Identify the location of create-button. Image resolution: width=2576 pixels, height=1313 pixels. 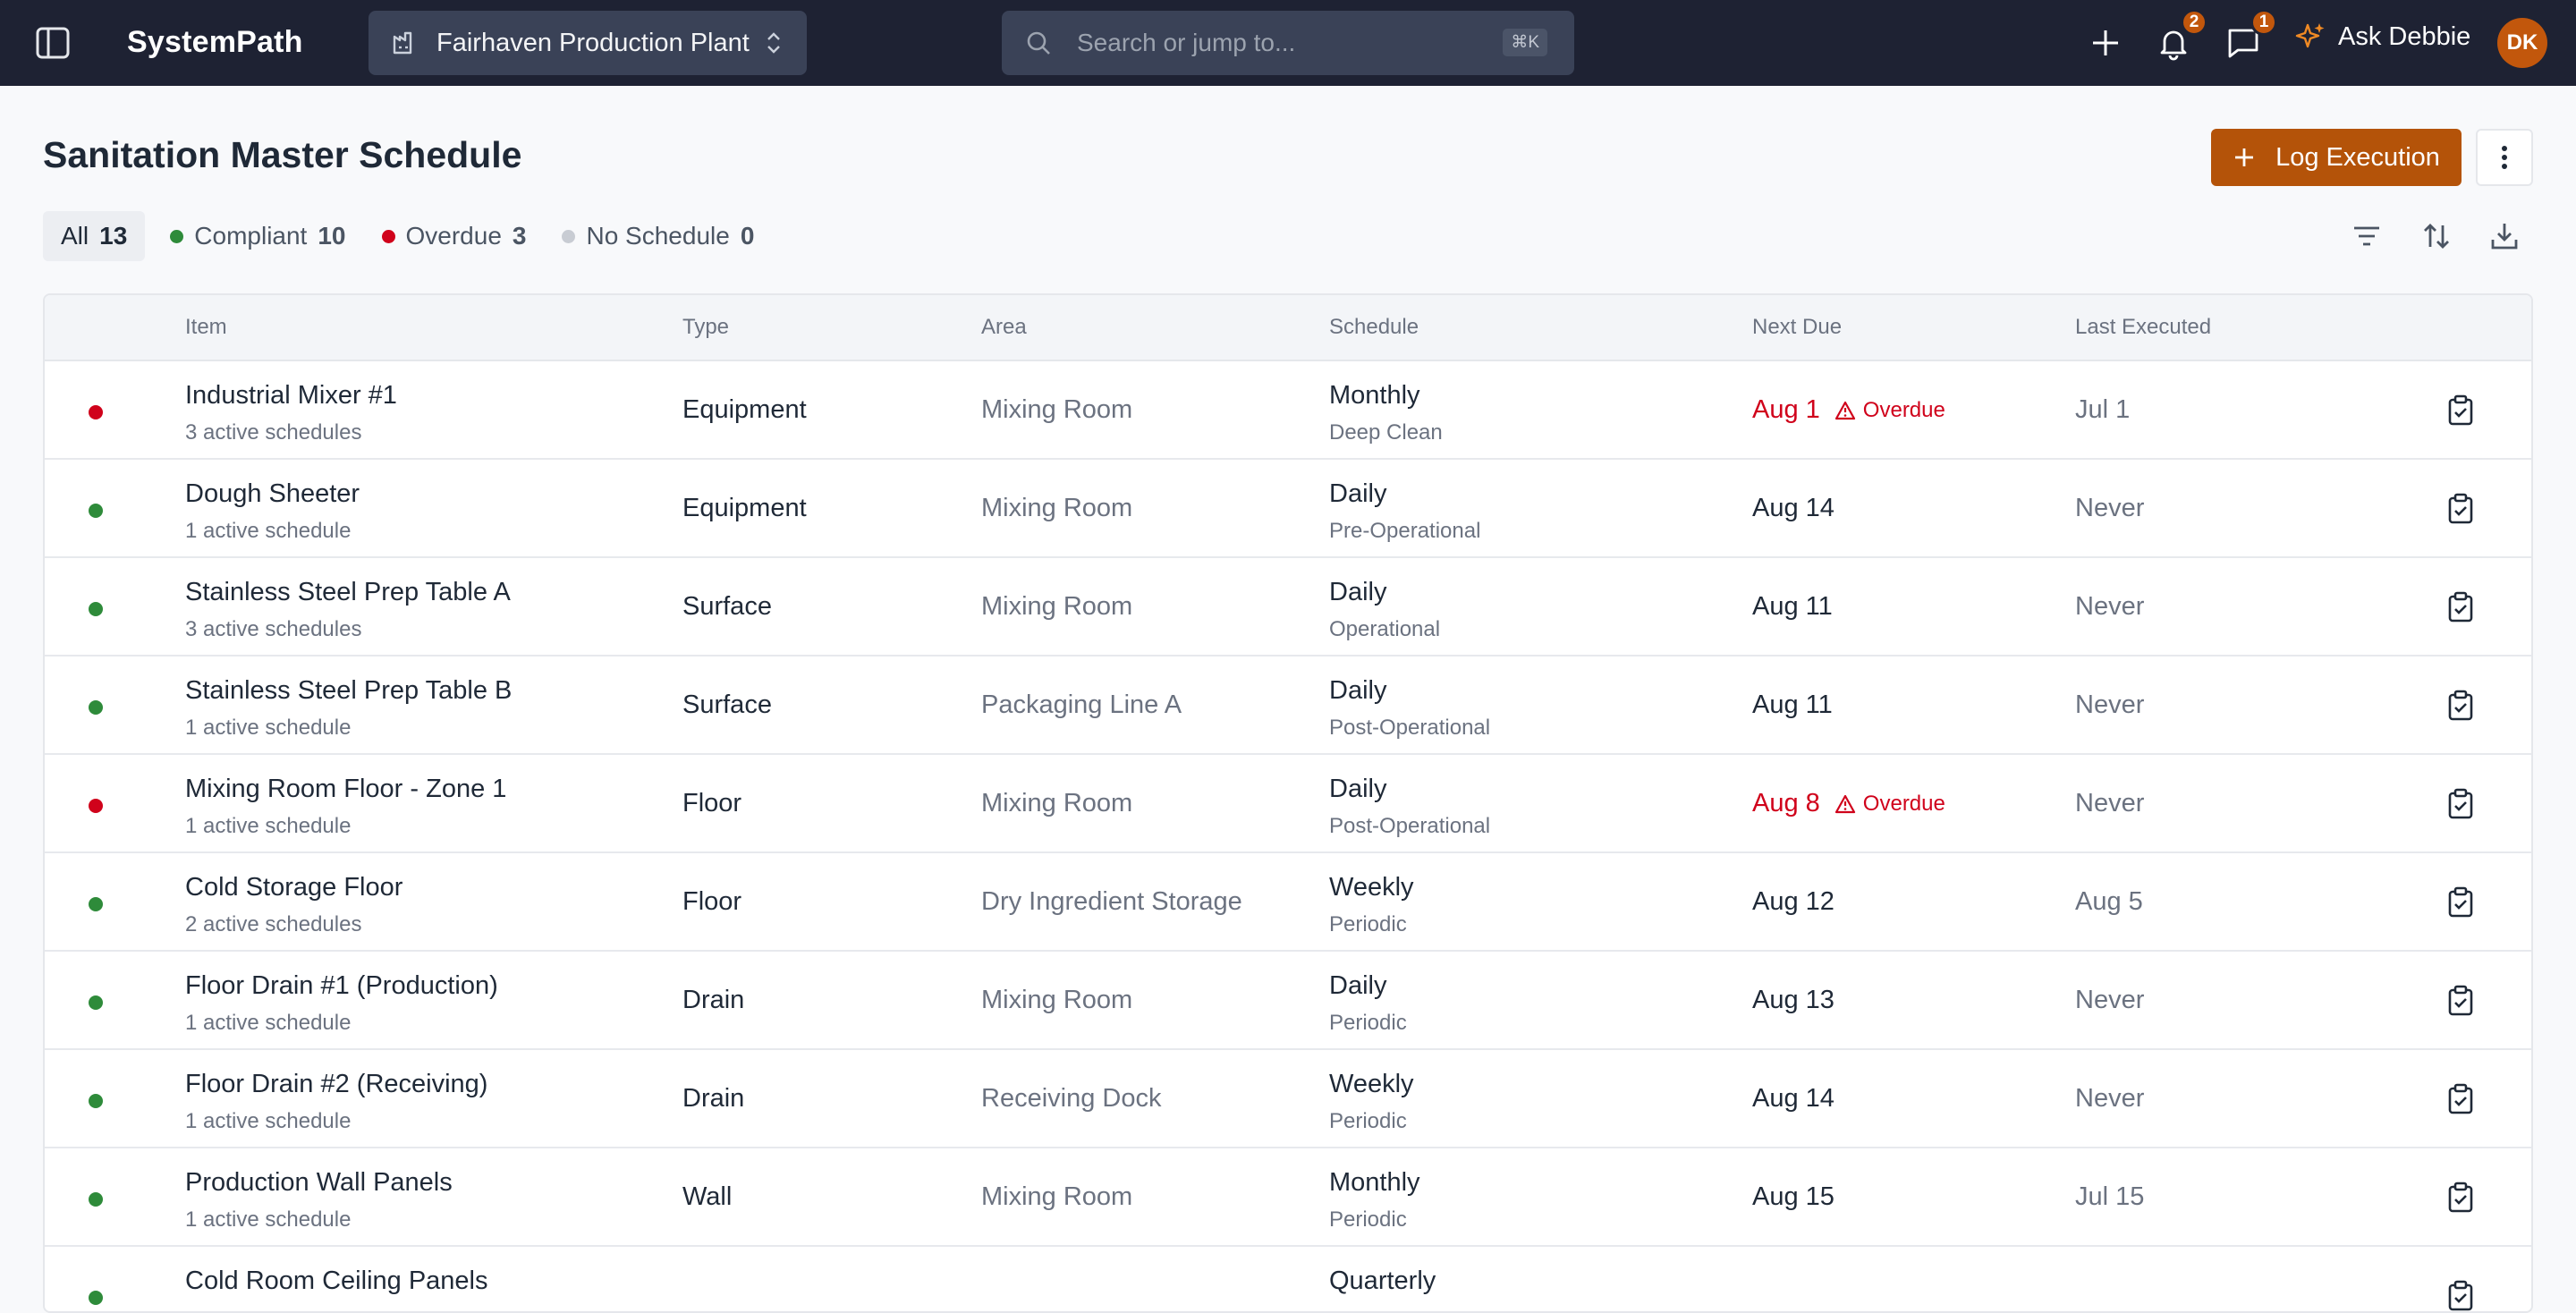
(2105, 43).